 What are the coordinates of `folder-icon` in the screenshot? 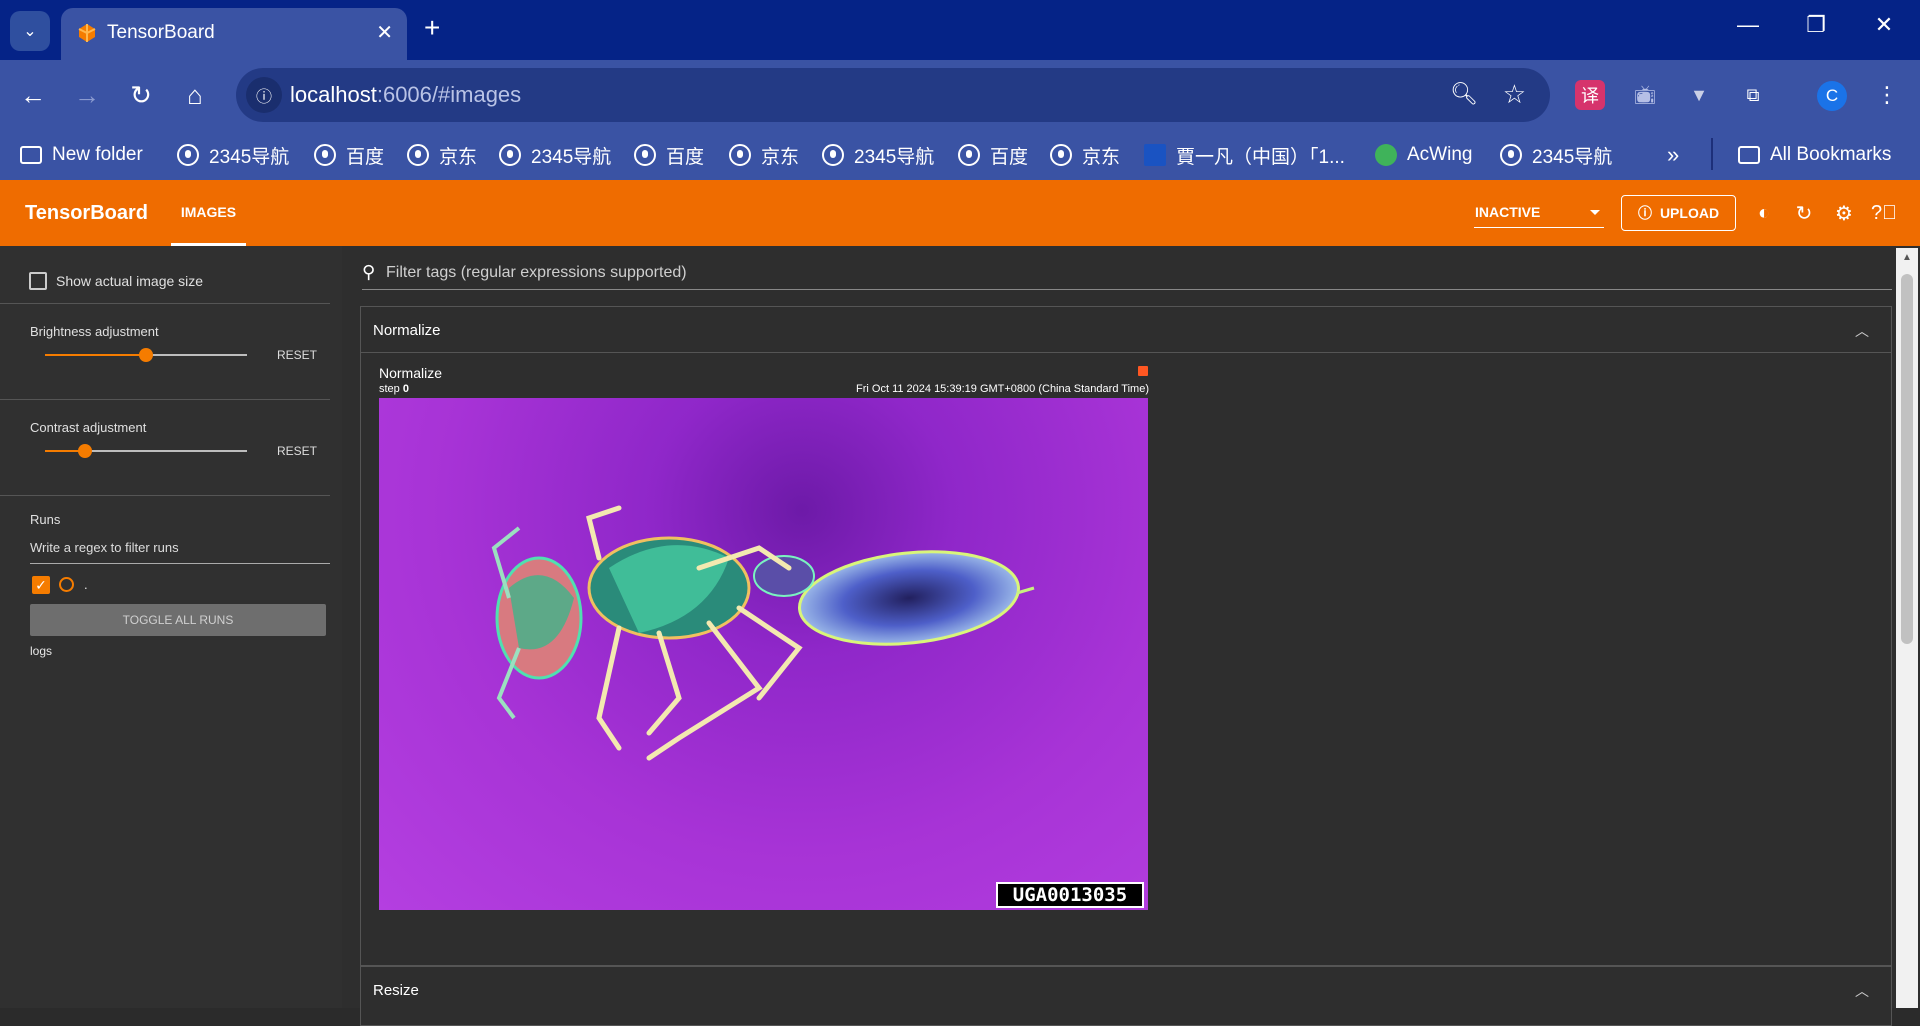 It's located at (31, 155).